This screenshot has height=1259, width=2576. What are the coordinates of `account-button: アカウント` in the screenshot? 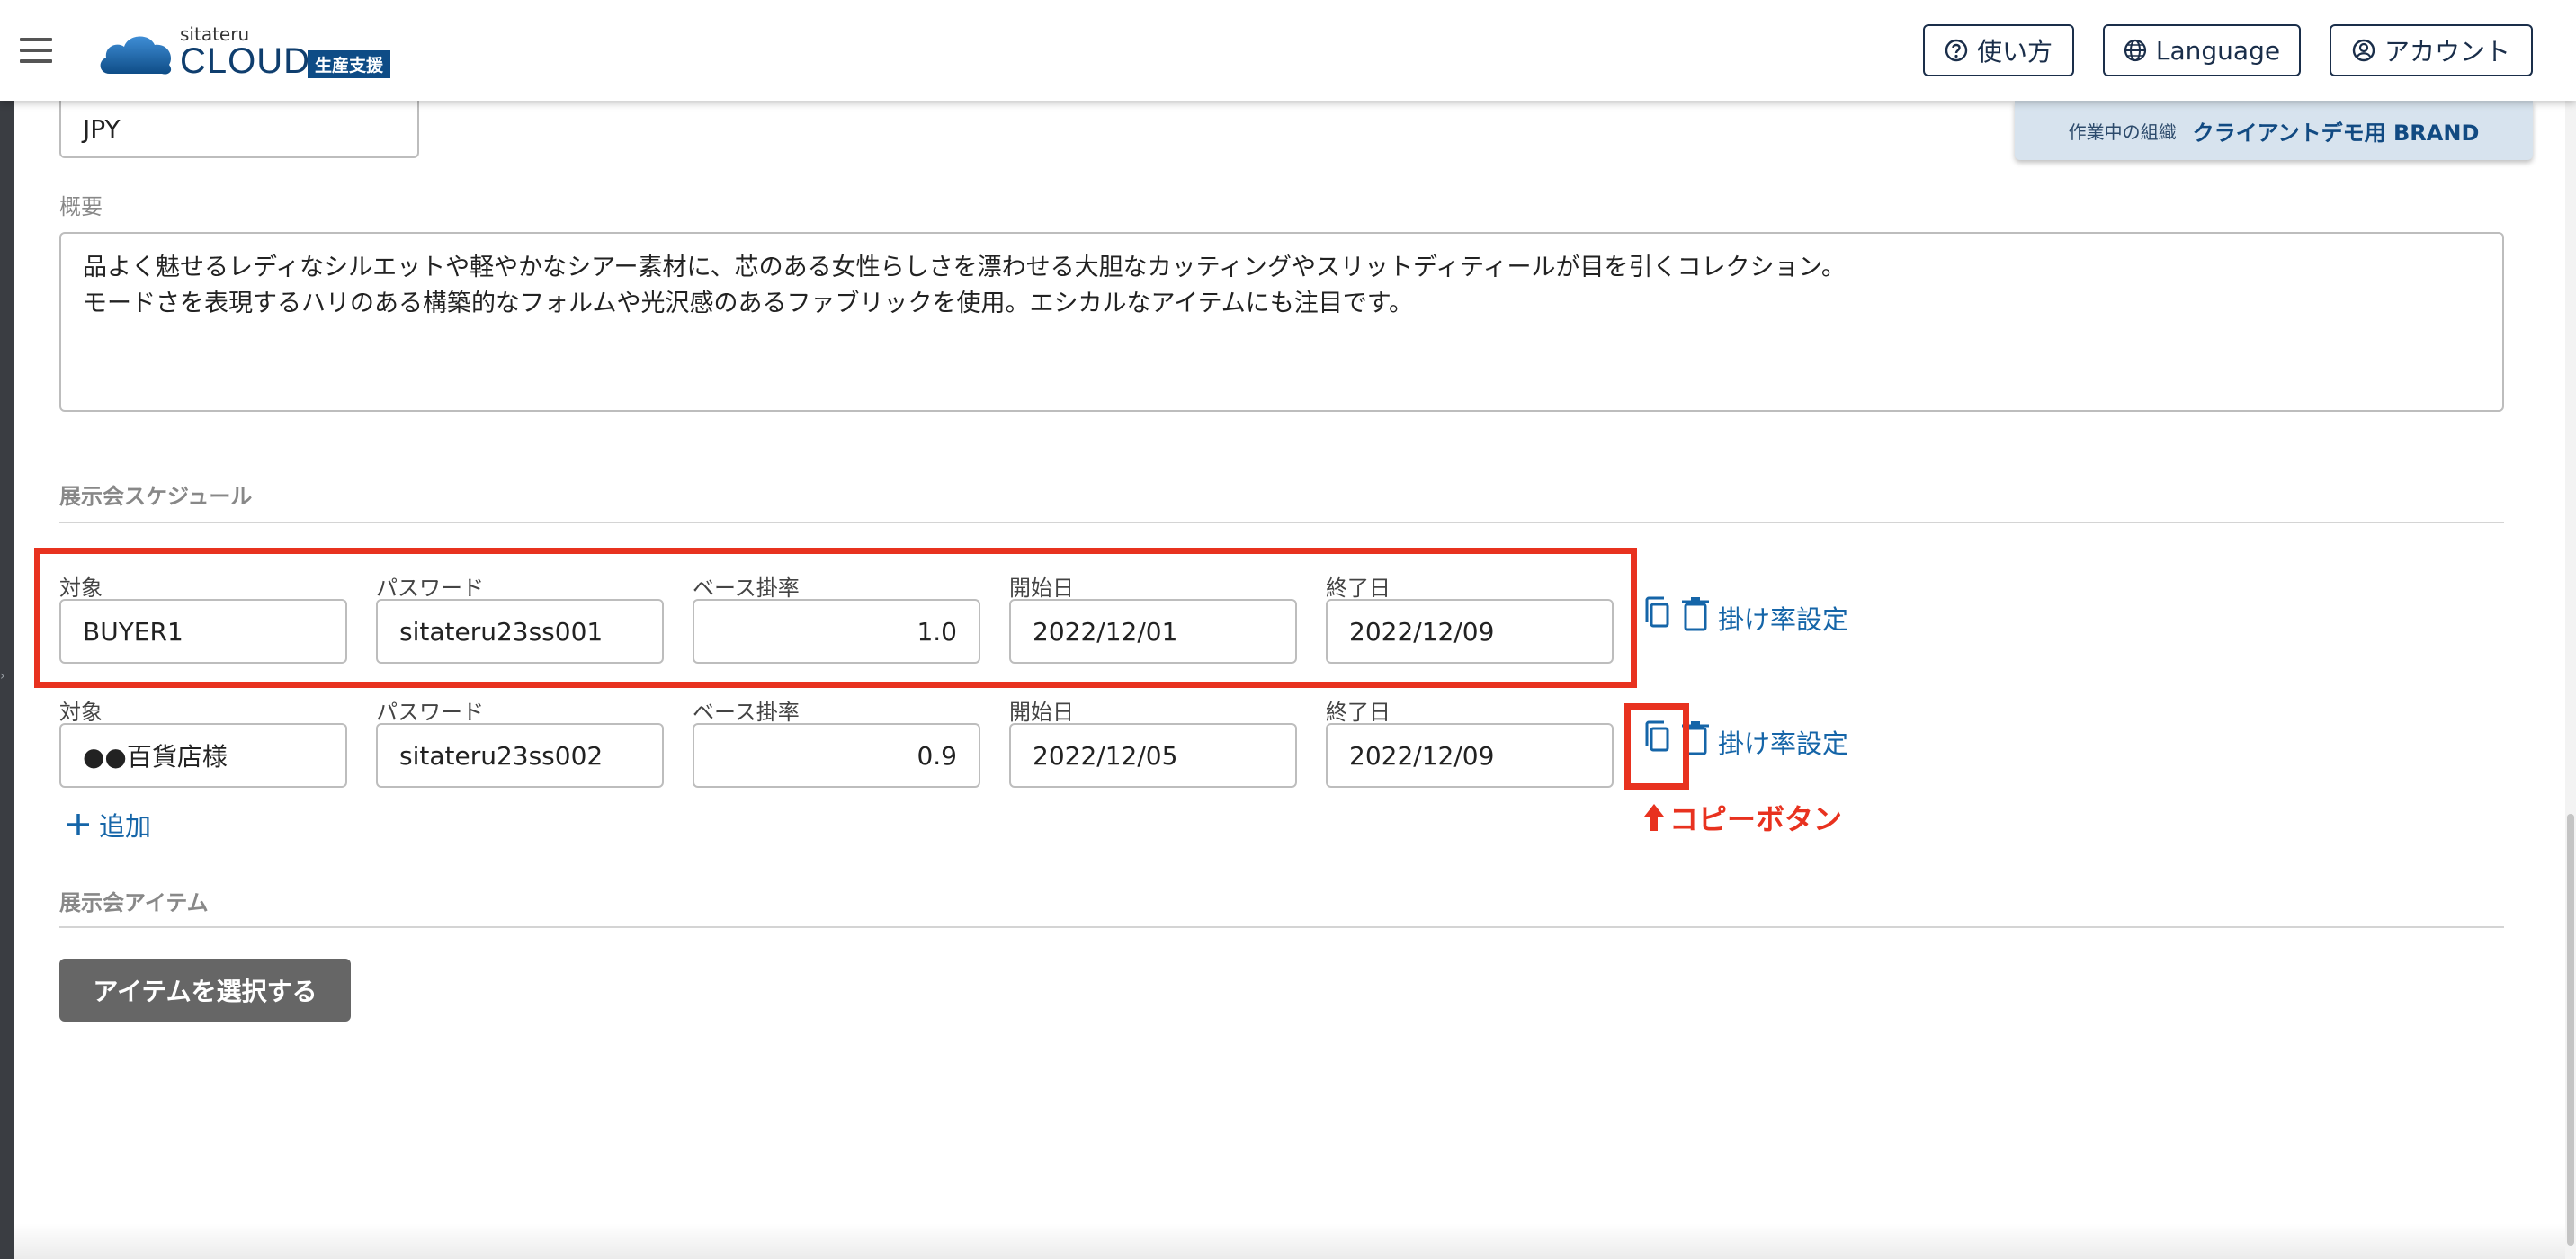 It's located at (2431, 50).